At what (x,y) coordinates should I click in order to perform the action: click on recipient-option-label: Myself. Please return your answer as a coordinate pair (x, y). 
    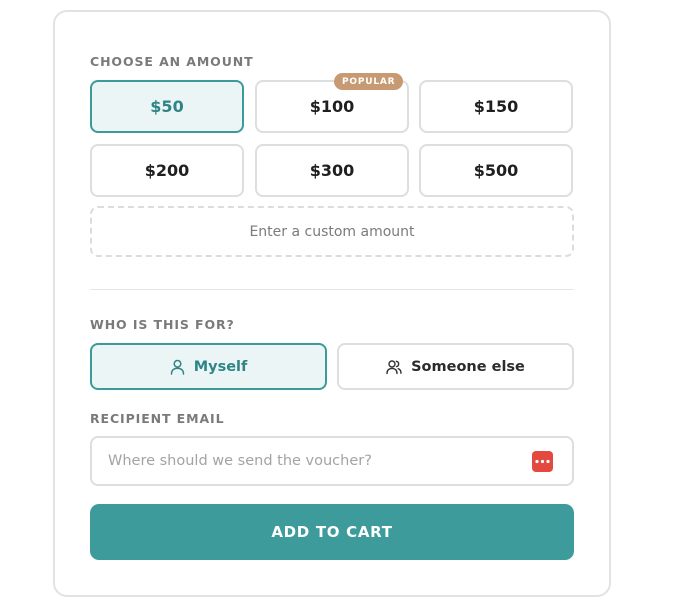
    Looking at the image, I should click on (220, 366).